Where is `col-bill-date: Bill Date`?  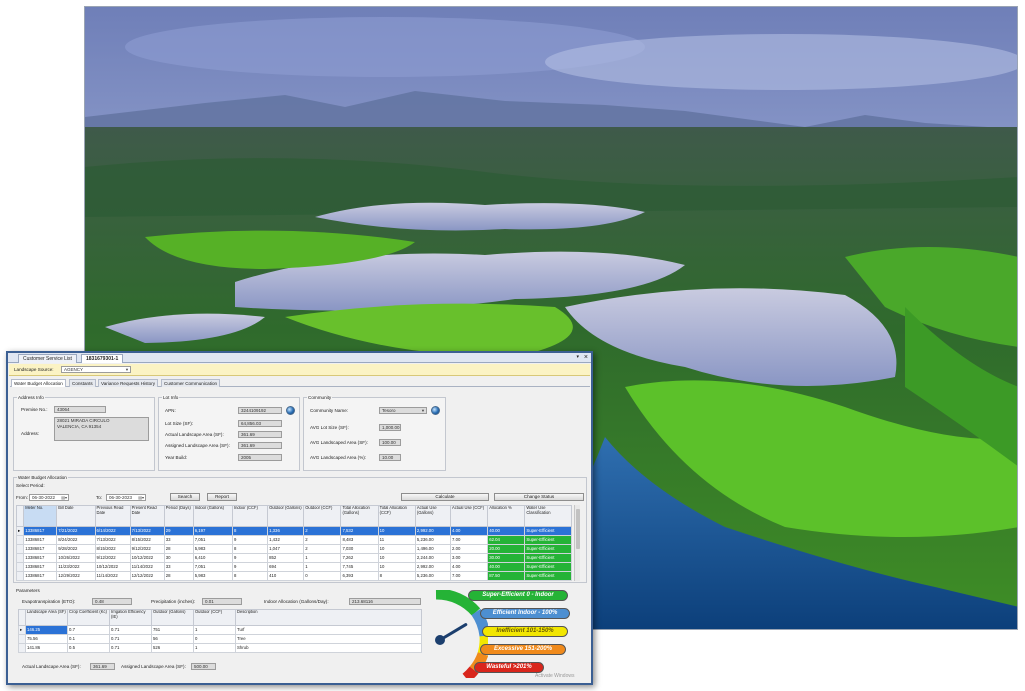
col-bill-date: Bill Date is located at coordinates (76, 516).